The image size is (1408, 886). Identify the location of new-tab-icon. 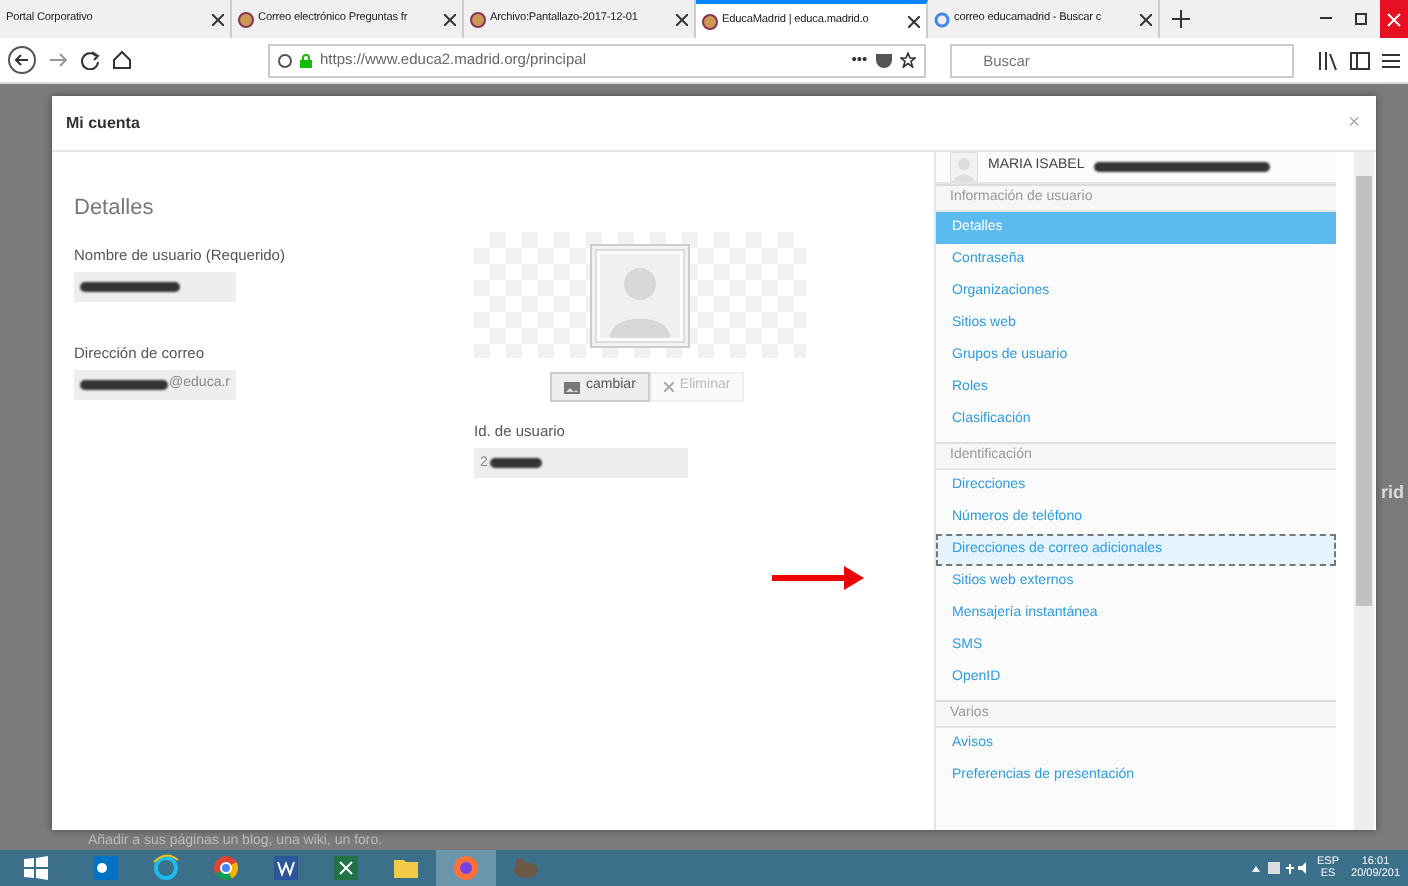
(1181, 19).